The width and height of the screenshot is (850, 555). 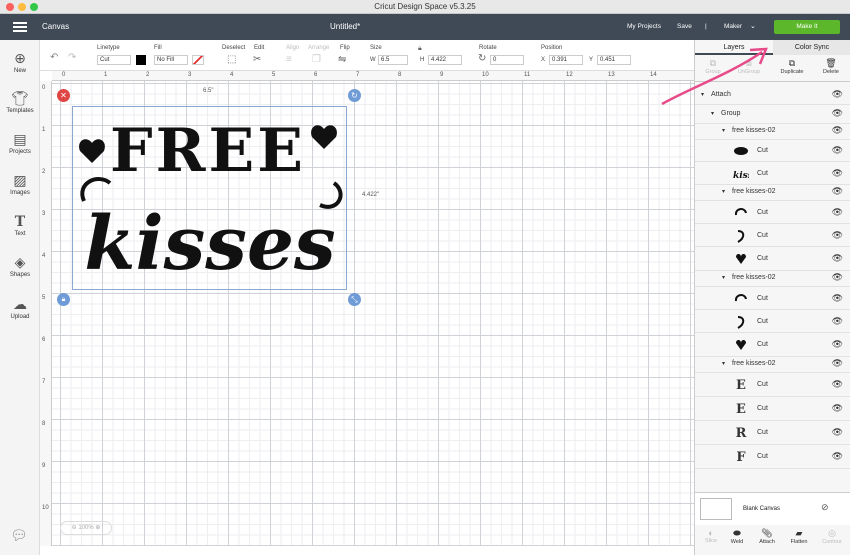 I want to click on layer-item: F Cut 👁︎, so click(x=772, y=457).